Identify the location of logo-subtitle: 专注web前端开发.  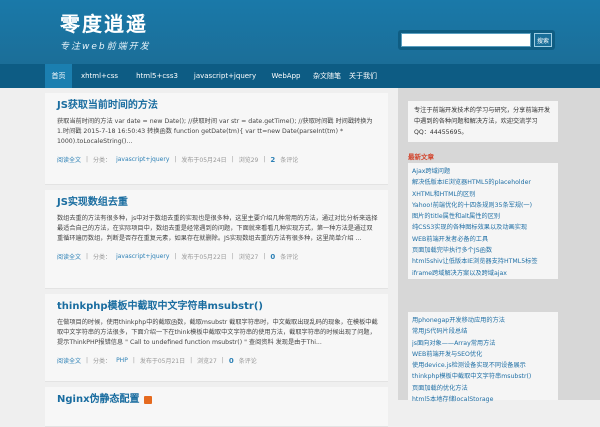
(105, 47).